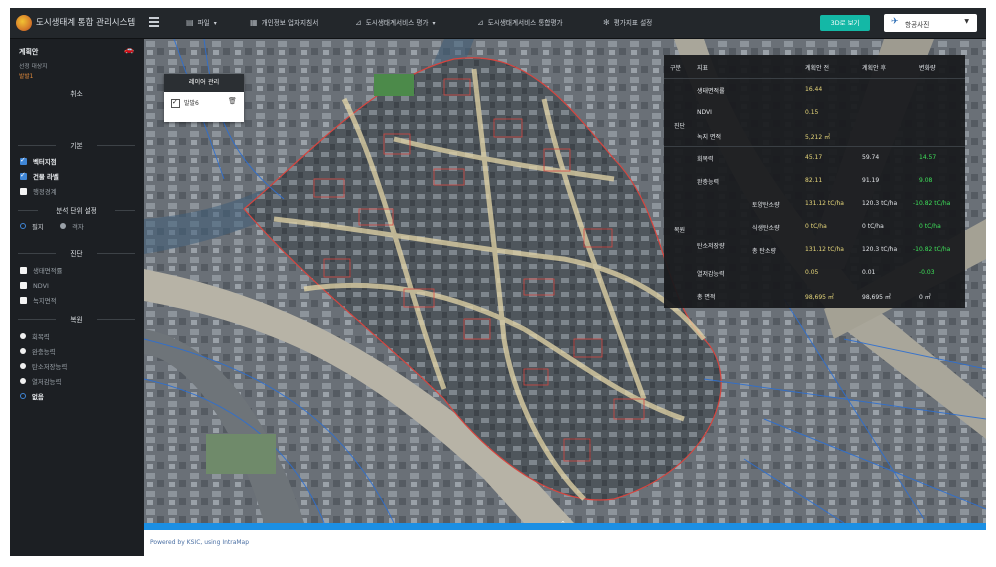  Describe the element at coordinates (76, 93) in the screenshot. I see `cancel-button: 취소` at that location.